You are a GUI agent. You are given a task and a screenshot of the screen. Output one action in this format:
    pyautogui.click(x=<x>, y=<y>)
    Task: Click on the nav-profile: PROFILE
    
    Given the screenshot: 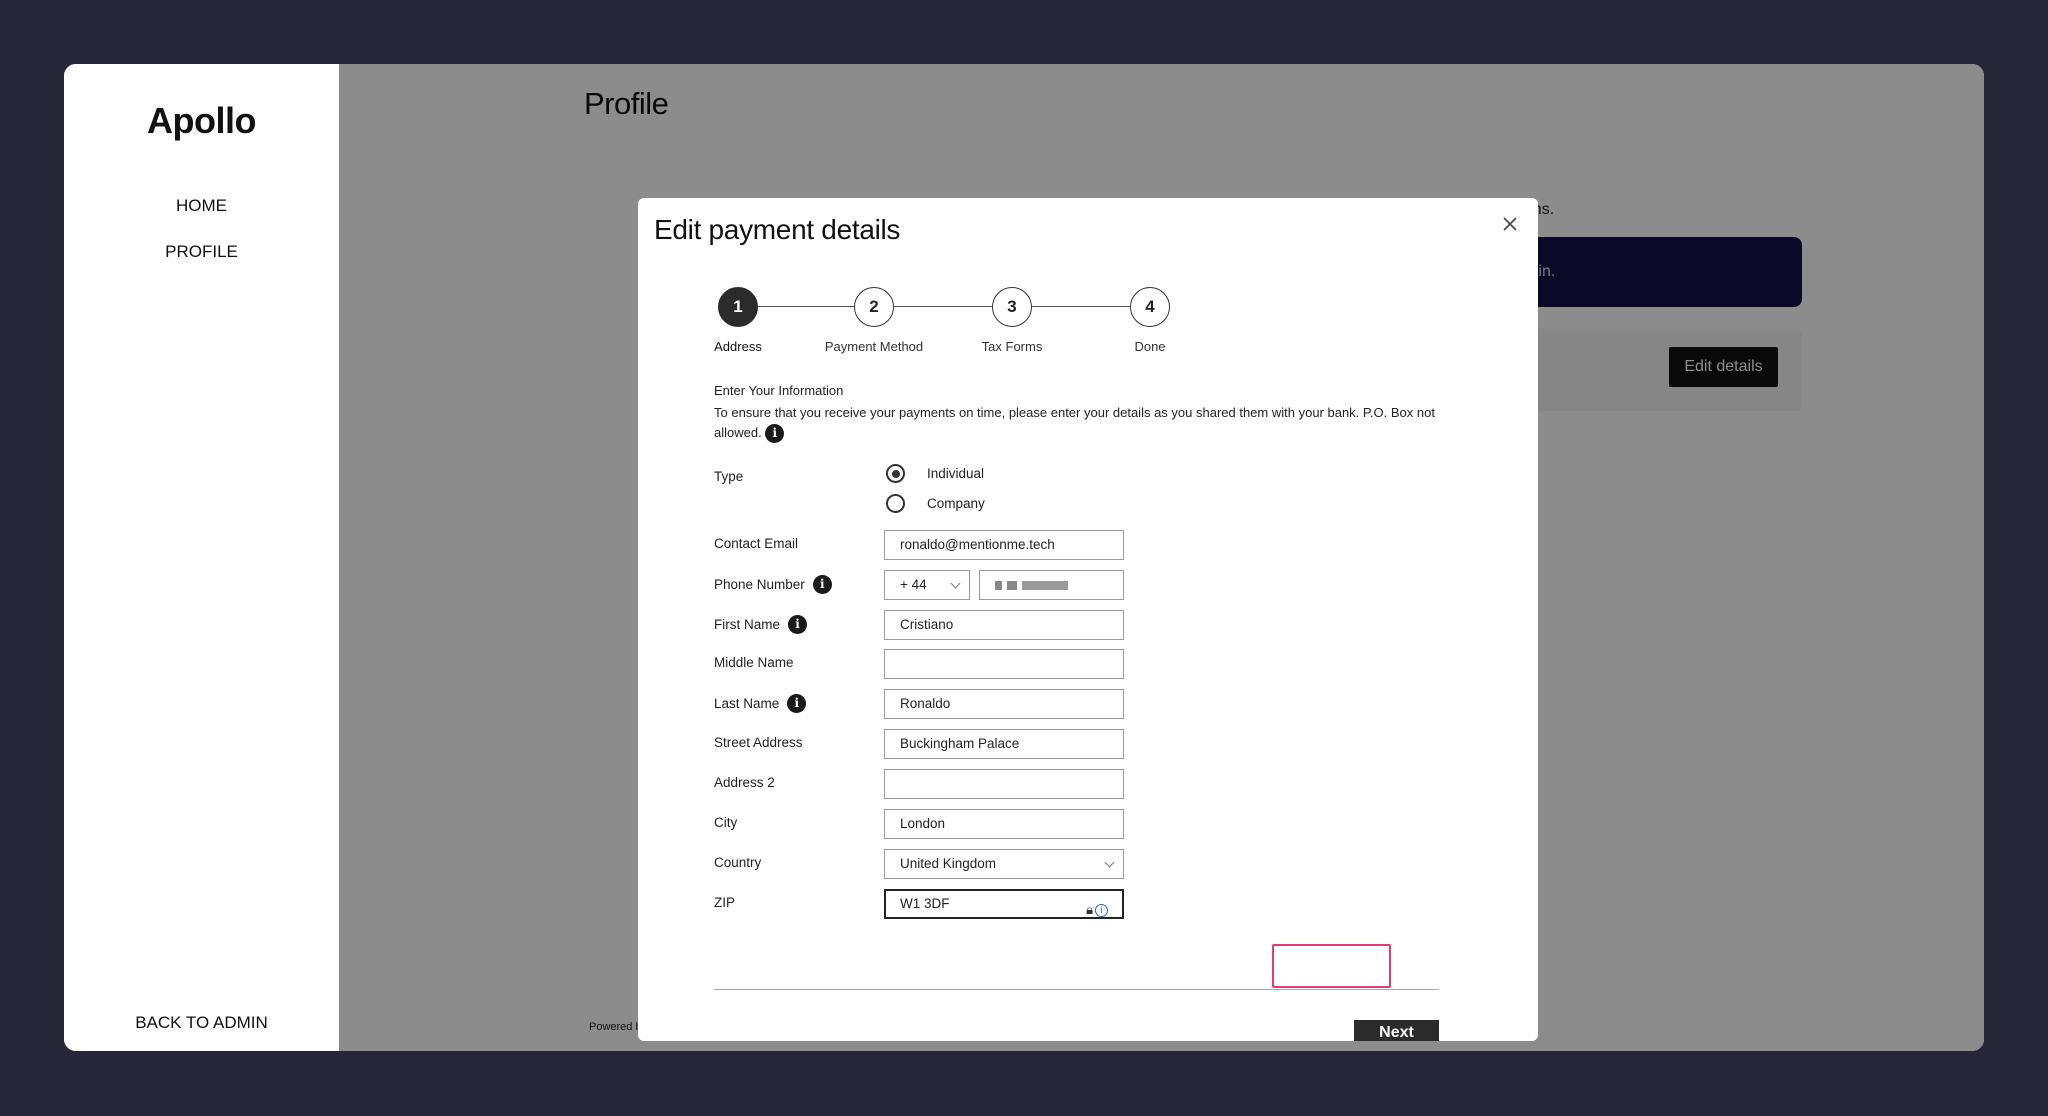 What is the action you would take?
    pyautogui.click(x=201, y=252)
    